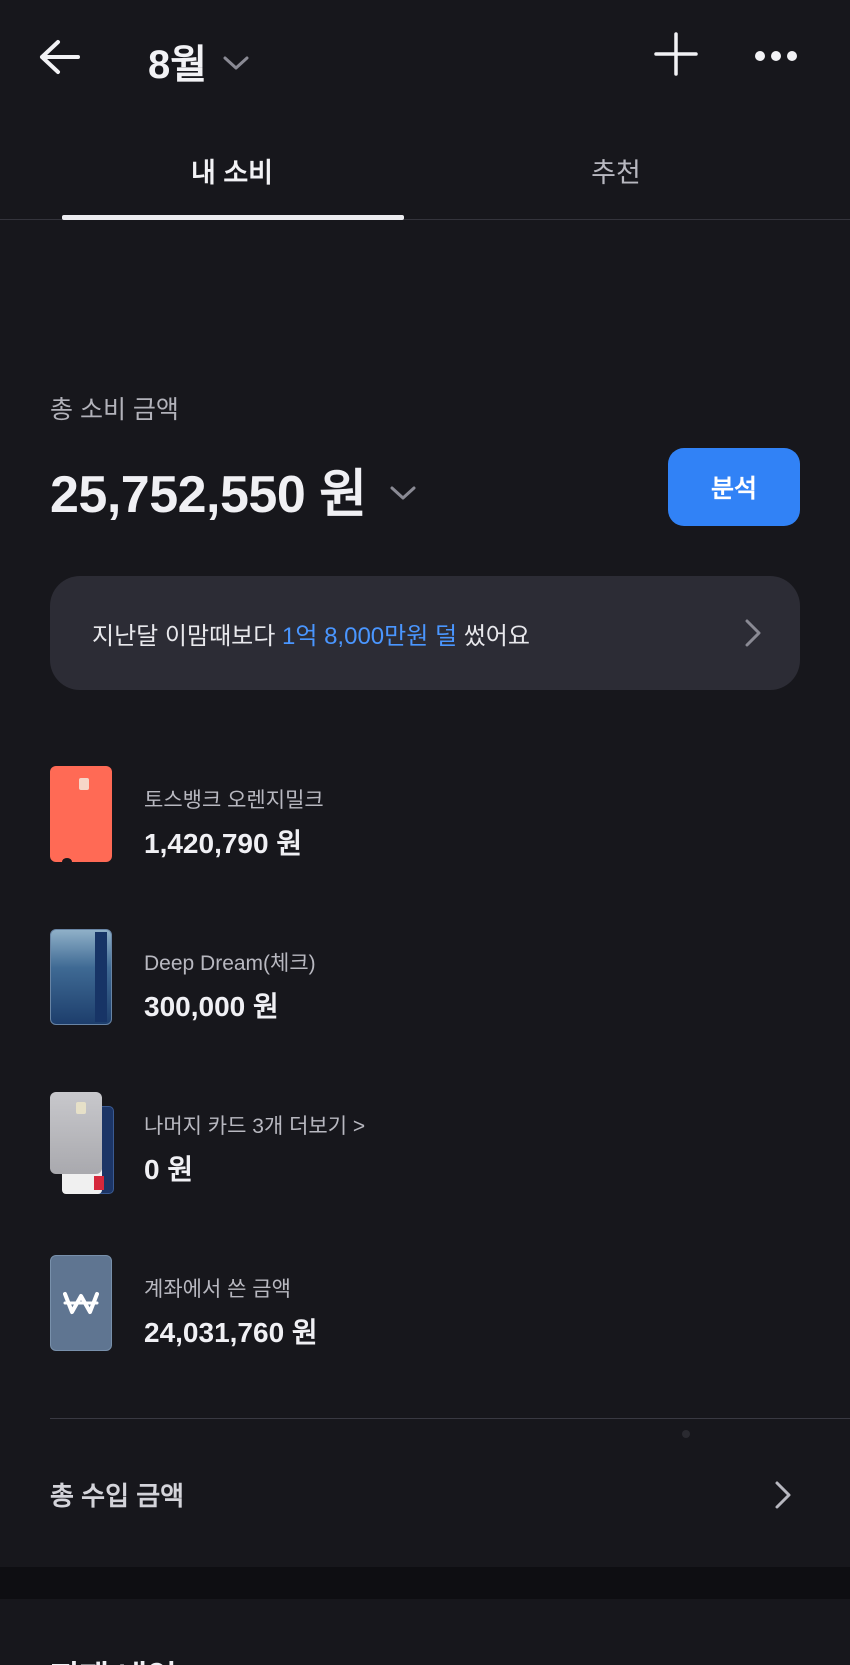  What do you see at coordinates (208, 495) in the screenshot?
I see `total-spend-amount: 25,752,550 원` at bounding box center [208, 495].